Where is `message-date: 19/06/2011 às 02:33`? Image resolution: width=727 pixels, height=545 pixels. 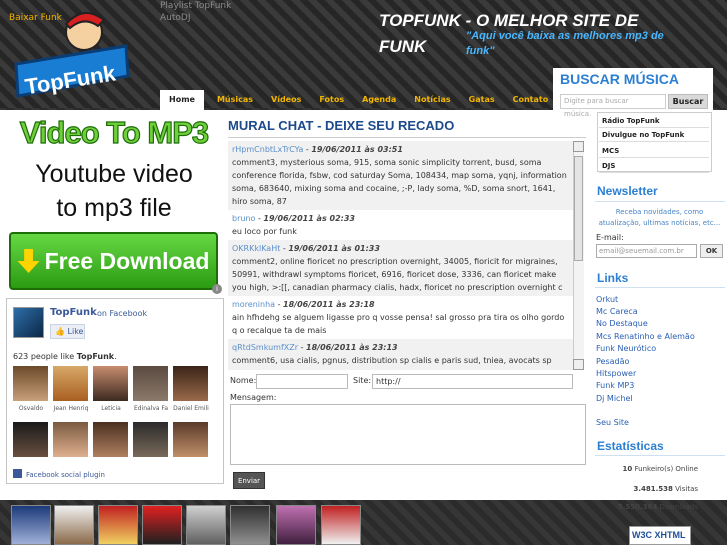
message-date: 19/06/2011 às 02:33 is located at coordinates (309, 218).